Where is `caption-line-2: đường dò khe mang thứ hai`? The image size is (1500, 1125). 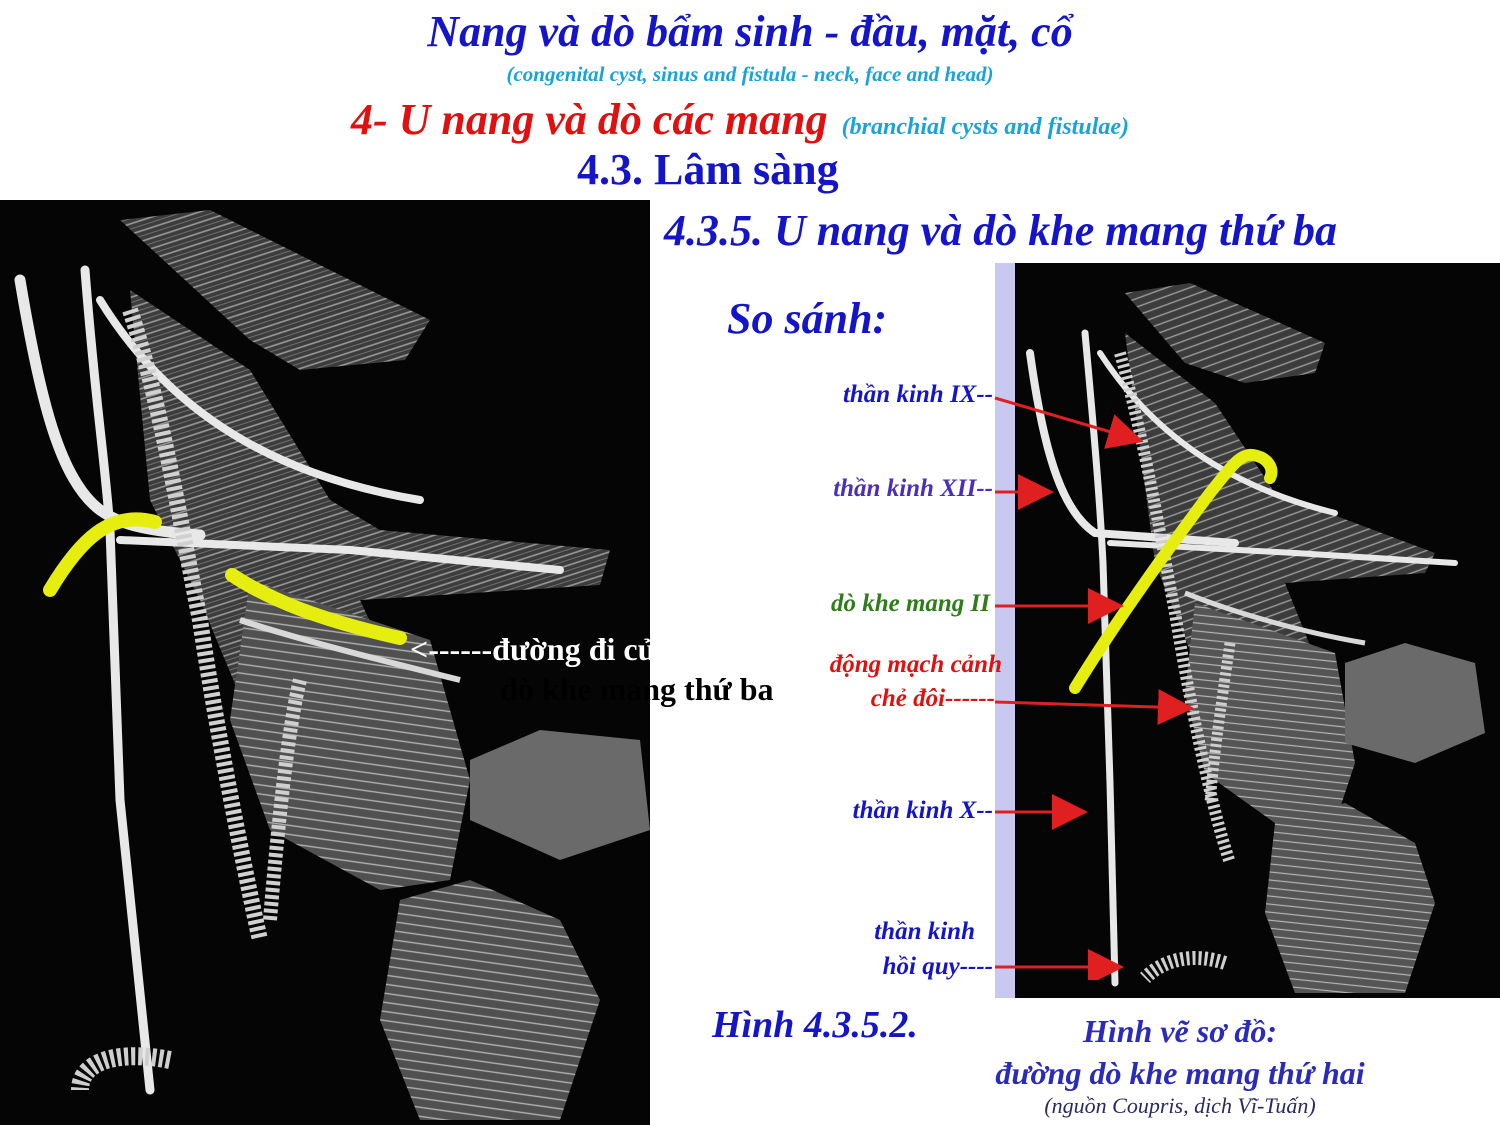 caption-line-2: đường dò khe mang thứ hai is located at coordinates (1180, 1073).